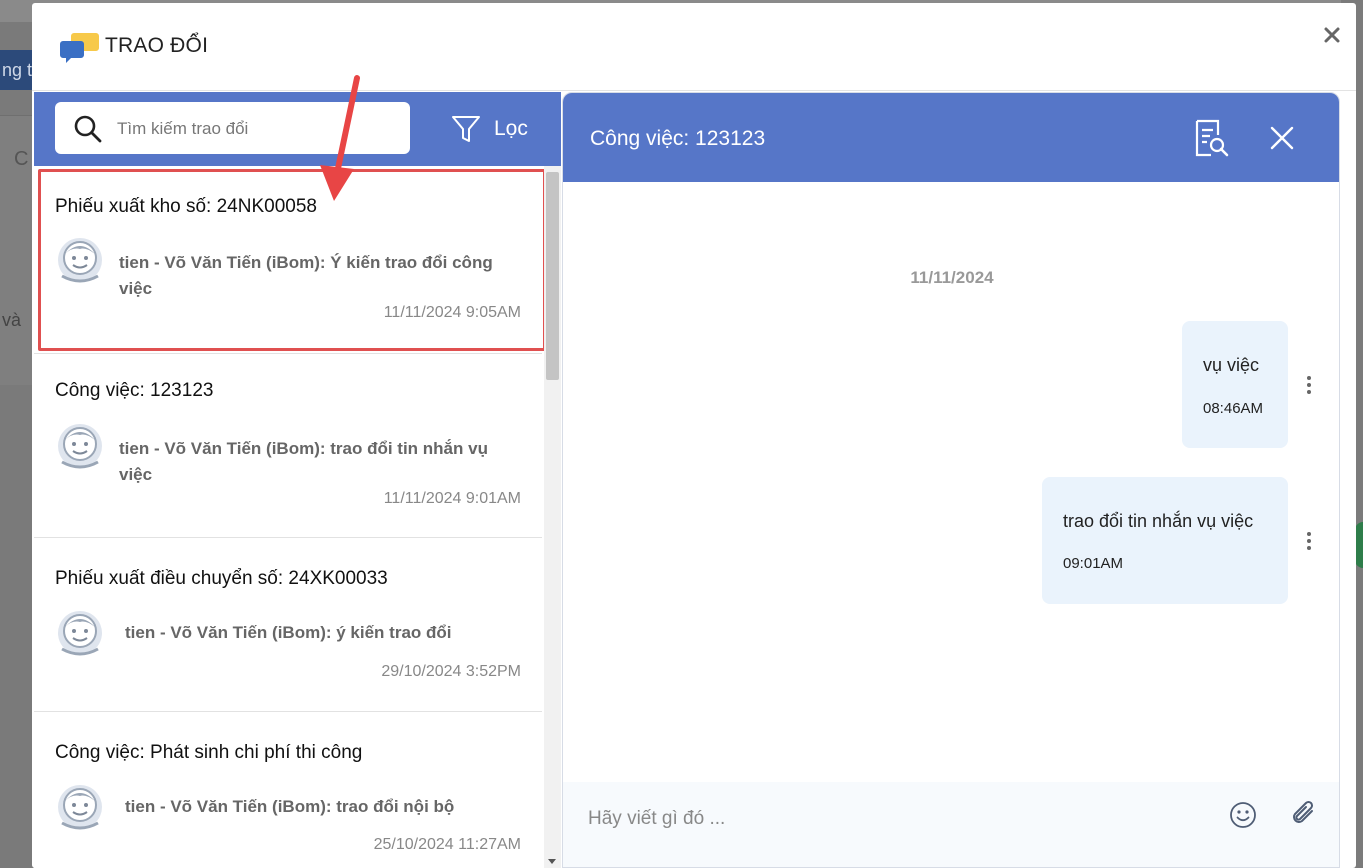 This screenshot has height=868, width=1363. I want to click on thread-time: 11/11/2024 9:01AM, so click(452, 498).